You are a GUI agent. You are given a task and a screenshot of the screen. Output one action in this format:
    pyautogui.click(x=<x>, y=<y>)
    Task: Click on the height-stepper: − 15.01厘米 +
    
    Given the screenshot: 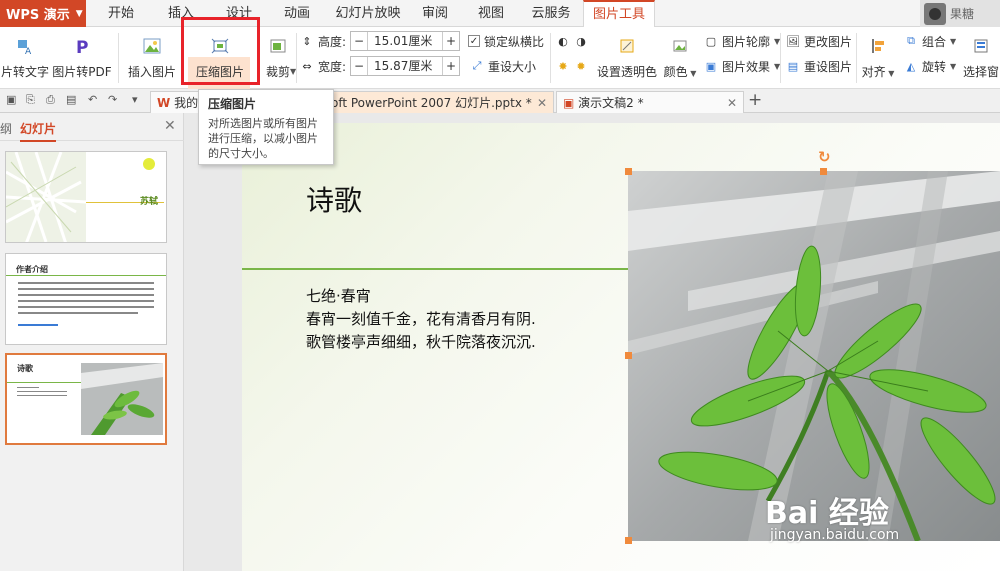 What is the action you would take?
    pyautogui.click(x=405, y=41)
    